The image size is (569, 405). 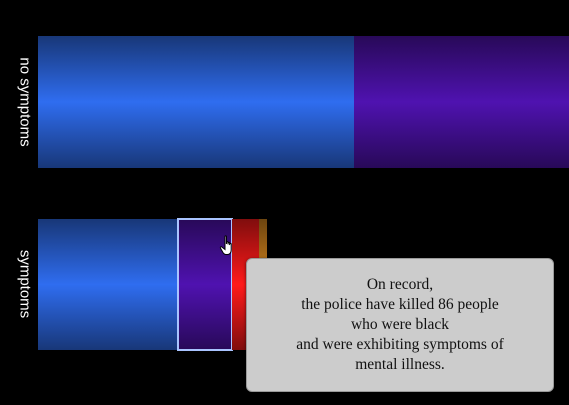 What do you see at coordinates (400, 304) in the screenshot?
I see `tooltip-line: the police have killed 86 people` at bounding box center [400, 304].